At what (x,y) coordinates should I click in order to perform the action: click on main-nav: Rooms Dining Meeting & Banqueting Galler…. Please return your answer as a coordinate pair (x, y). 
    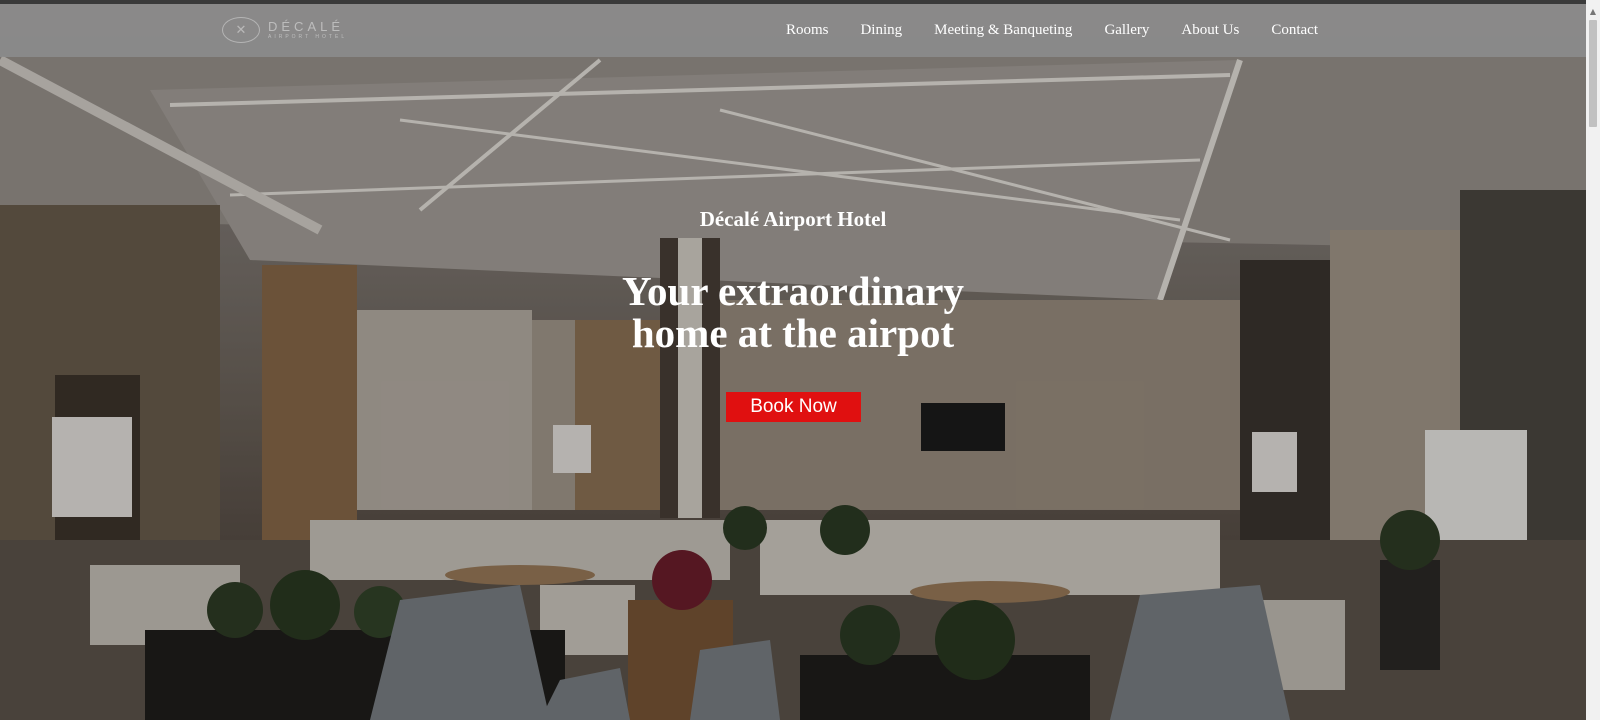
    Looking at the image, I should click on (1052, 30).